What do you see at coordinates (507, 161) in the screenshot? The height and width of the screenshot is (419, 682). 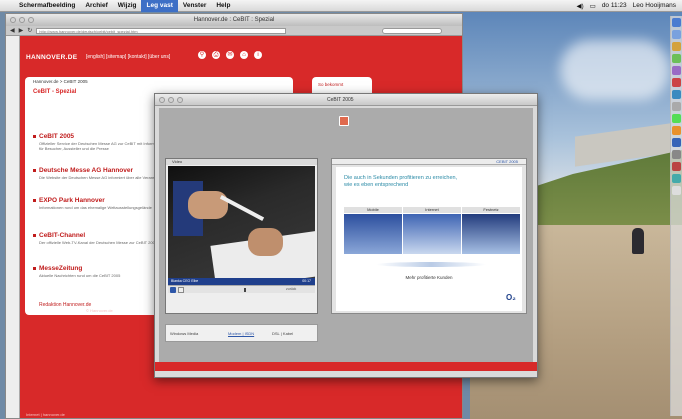 I see `promo-header-link: CEBIT 2005` at bounding box center [507, 161].